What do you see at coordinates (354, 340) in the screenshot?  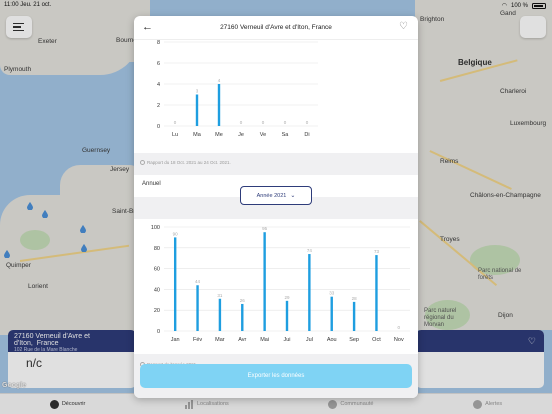 I see `x-tick-label: Sep` at bounding box center [354, 340].